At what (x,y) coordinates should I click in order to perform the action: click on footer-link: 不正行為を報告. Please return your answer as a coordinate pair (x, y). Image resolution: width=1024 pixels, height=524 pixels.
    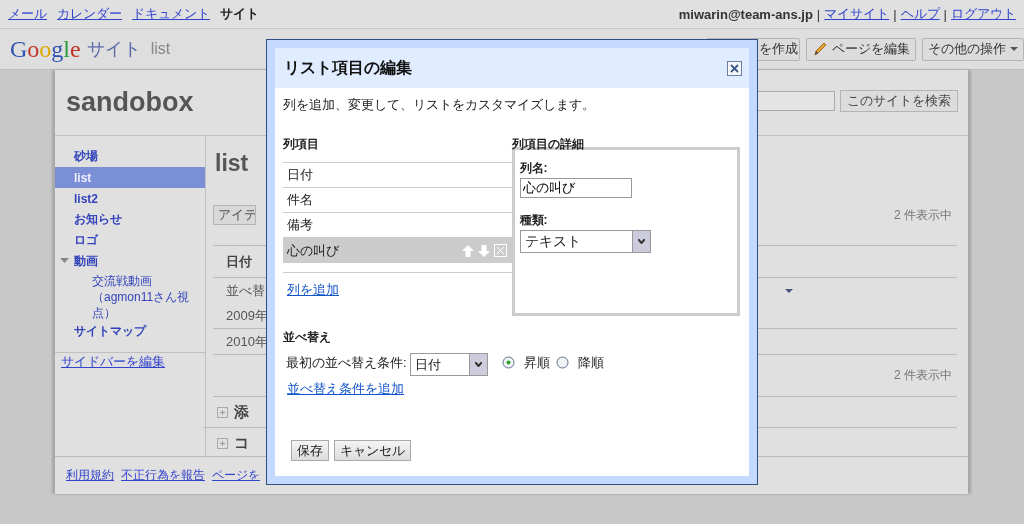
    Looking at the image, I should click on (163, 475).